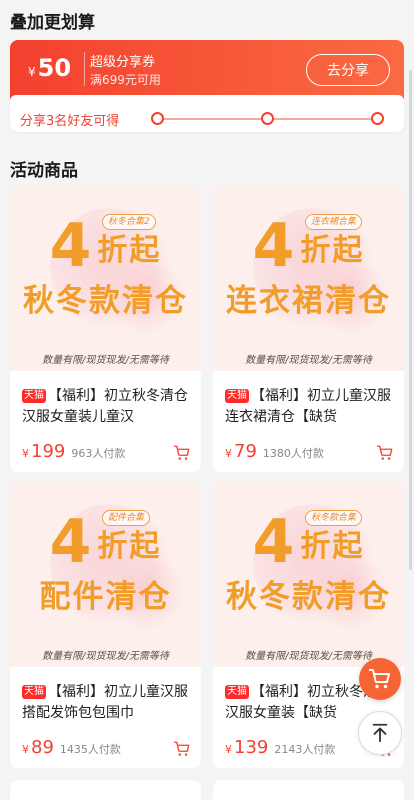 The width and height of the screenshot is (414, 800). I want to click on arrow-up-to-top-icon, so click(380, 733).